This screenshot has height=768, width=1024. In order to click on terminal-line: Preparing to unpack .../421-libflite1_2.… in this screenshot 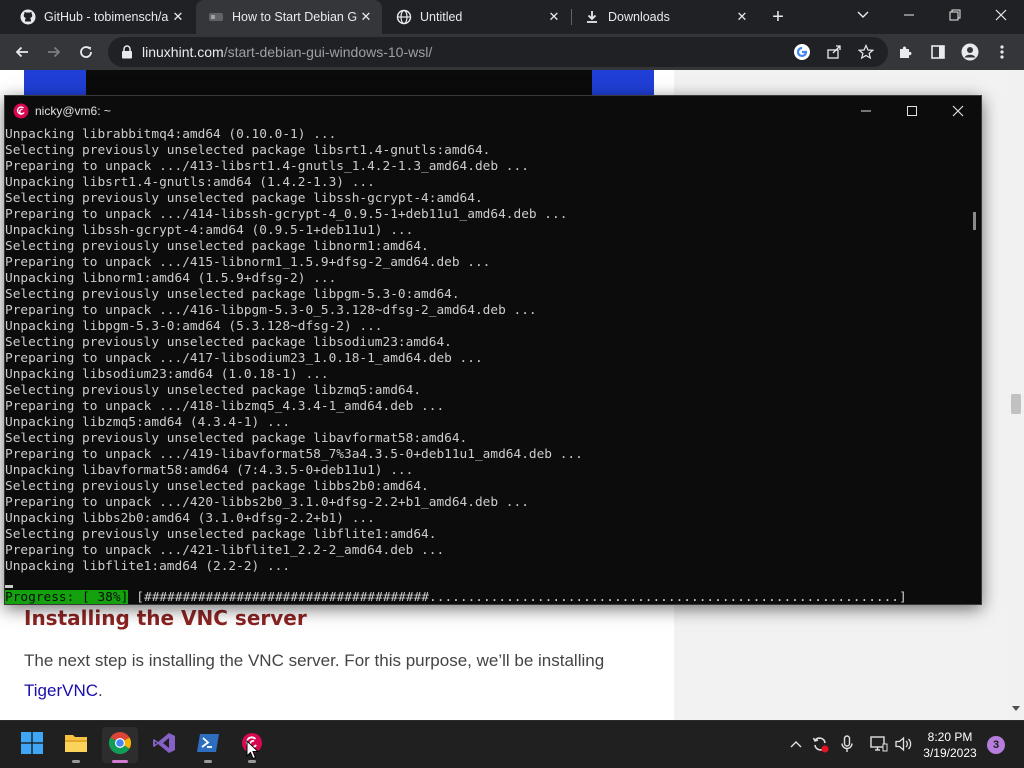, I will do `click(225, 550)`.